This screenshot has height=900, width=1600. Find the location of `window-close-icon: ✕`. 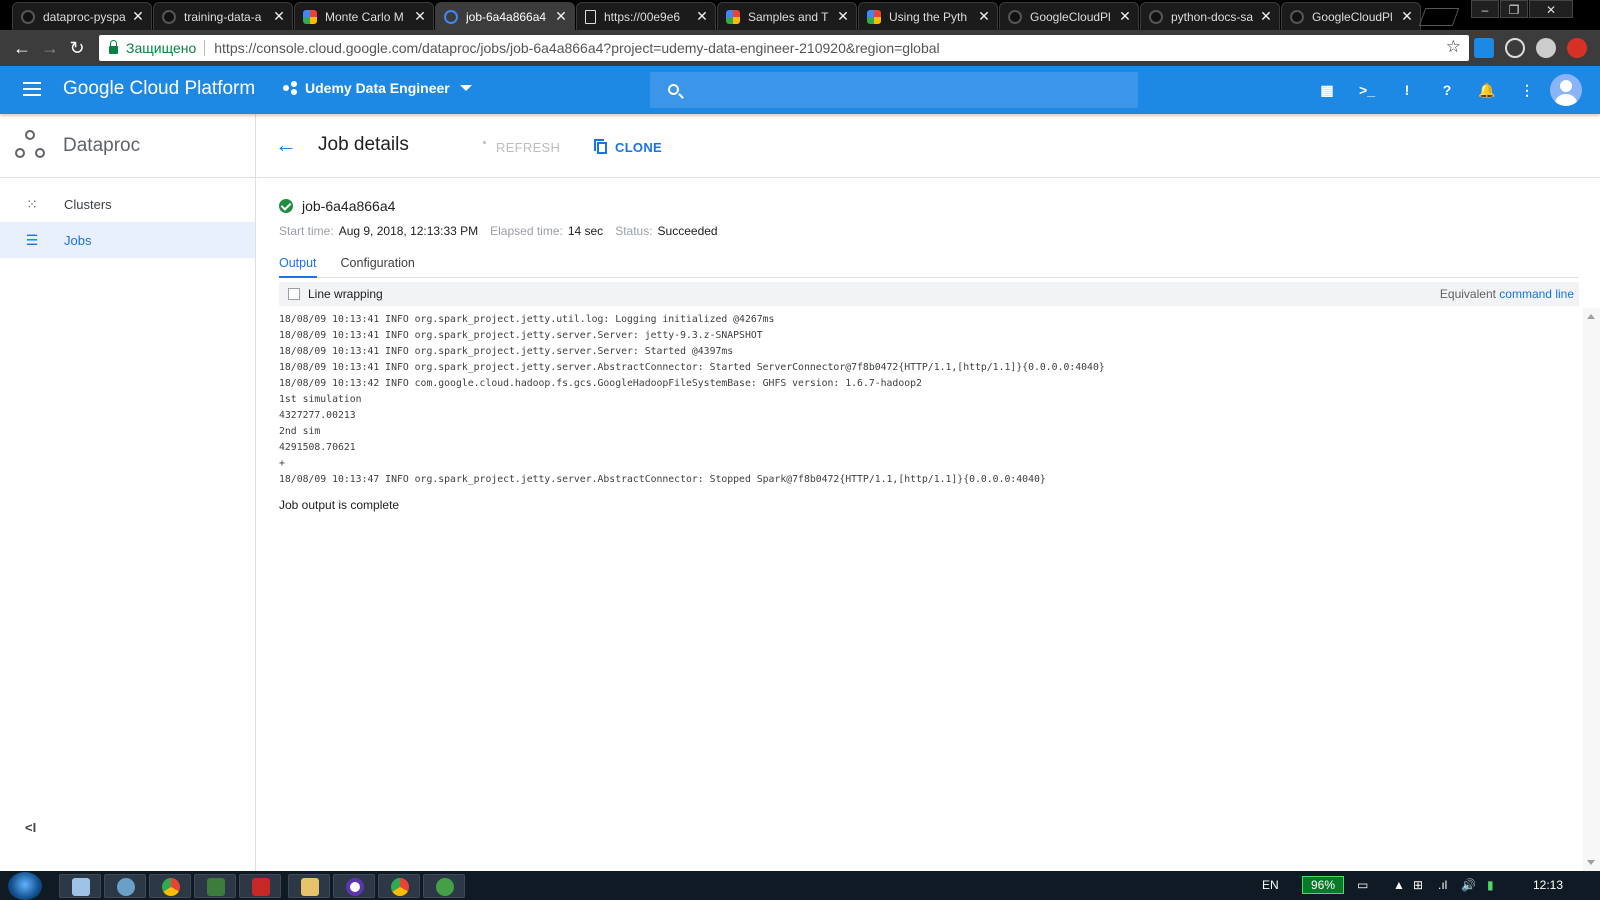

window-close-icon: ✕ is located at coordinates (1551, 9).